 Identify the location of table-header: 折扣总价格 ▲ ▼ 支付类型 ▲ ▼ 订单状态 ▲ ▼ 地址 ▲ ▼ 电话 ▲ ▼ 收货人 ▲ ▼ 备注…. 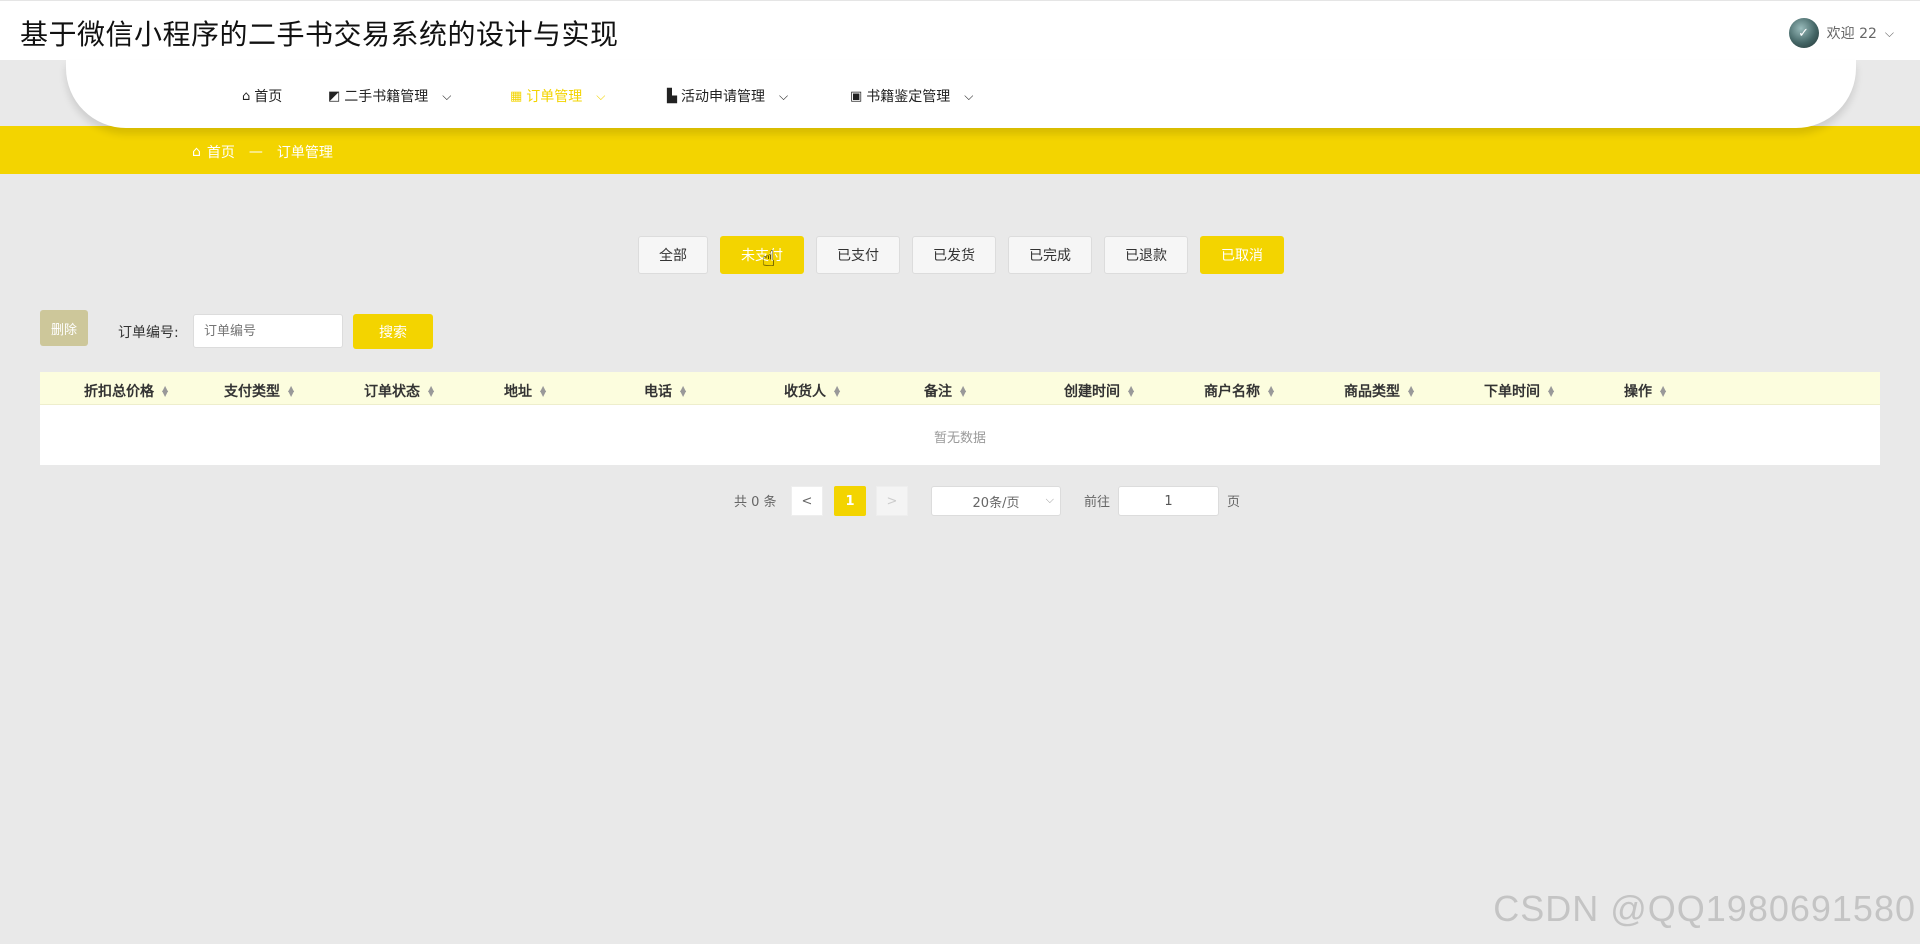
(960, 388).